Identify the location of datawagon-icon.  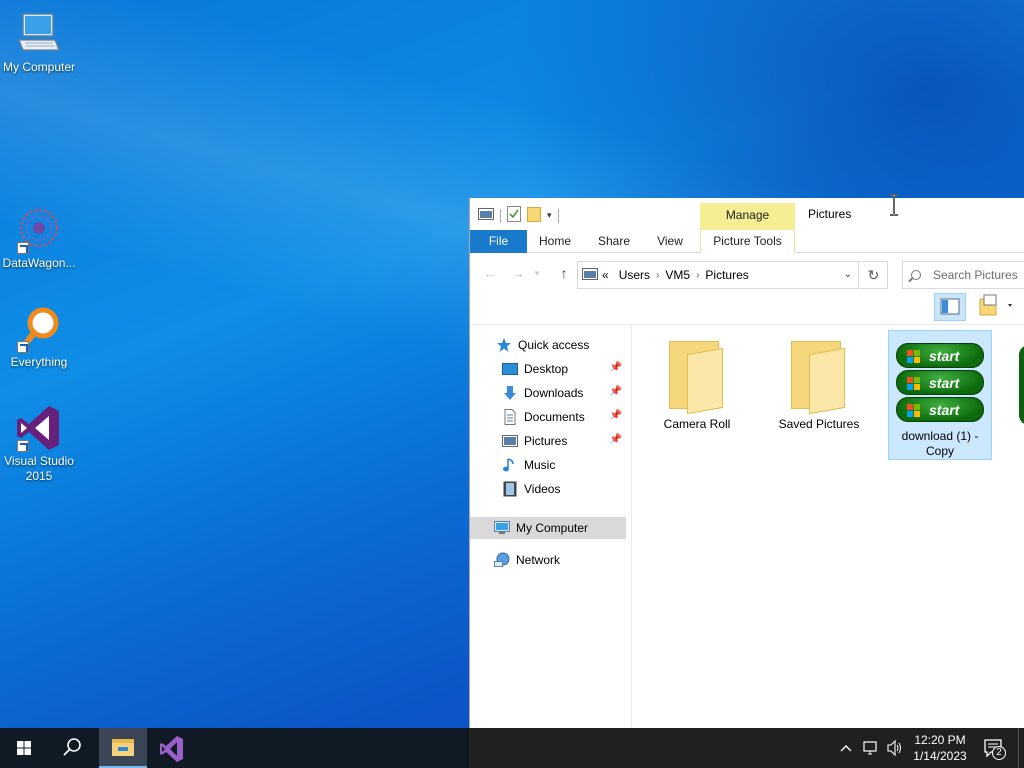
(39, 230).